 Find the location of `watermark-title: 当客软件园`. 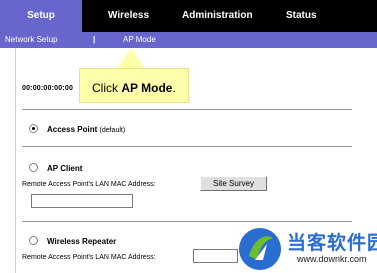

watermark-title: 当客软件园 is located at coordinates (332, 243).